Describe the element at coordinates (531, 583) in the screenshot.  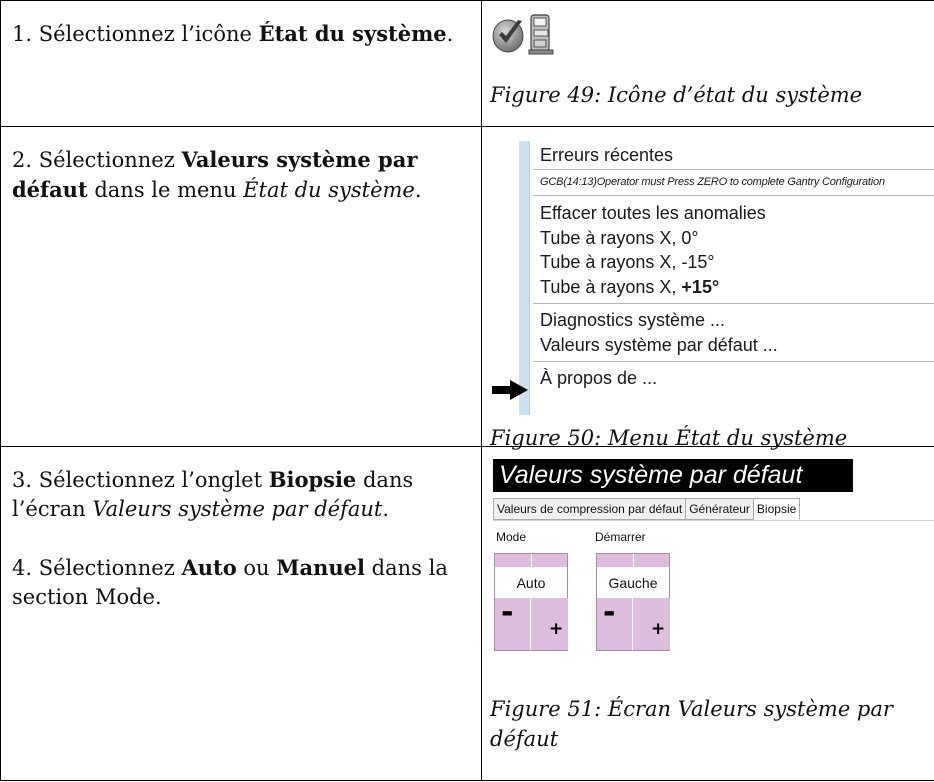
I see `mode-value: Auto` at that location.